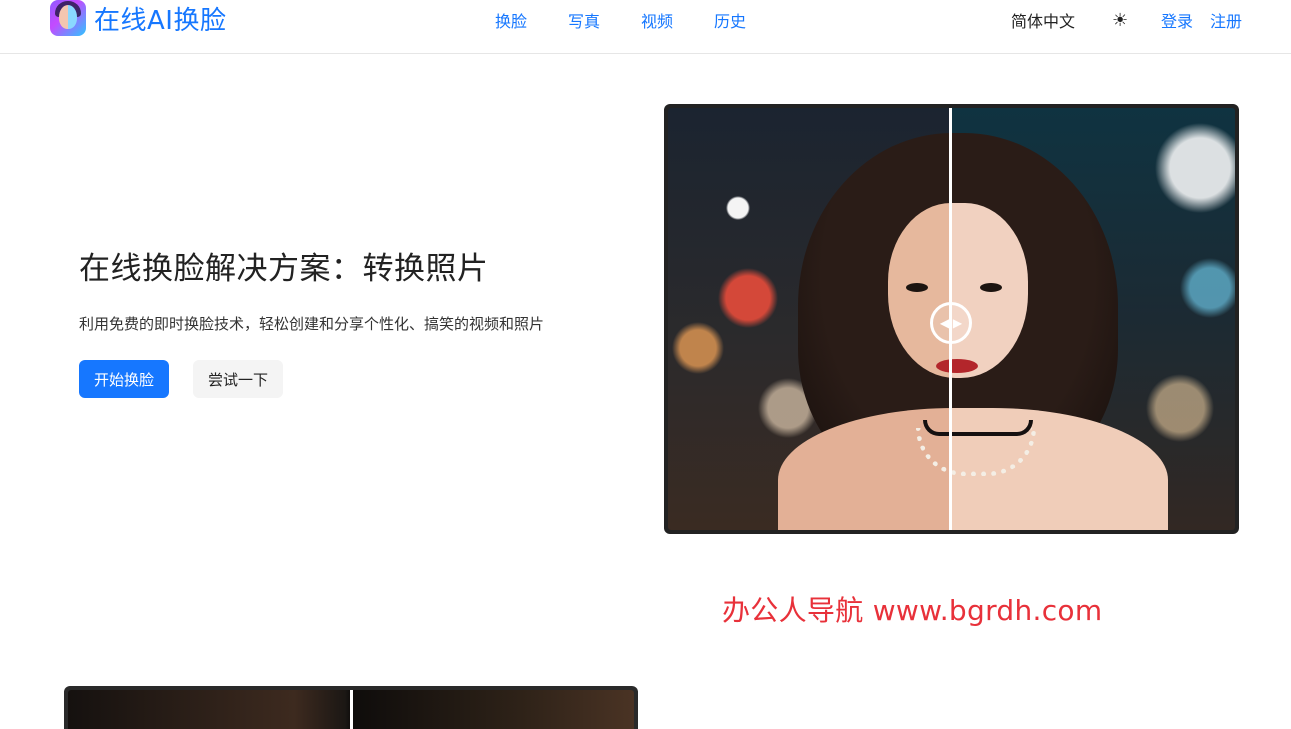 Image resolution: width=1291 pixels, height=729 pixels. What do you see at coordinates (584, 22) in the screenshot?
I see `nav-item-portrait: 写真` at bounding box center [584, 22].